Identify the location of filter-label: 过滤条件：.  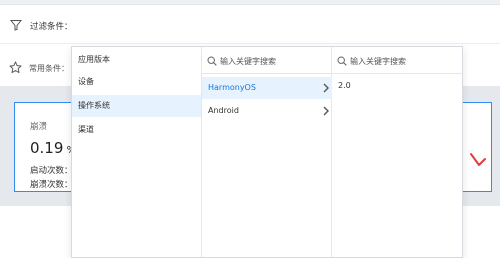
(51, 27).